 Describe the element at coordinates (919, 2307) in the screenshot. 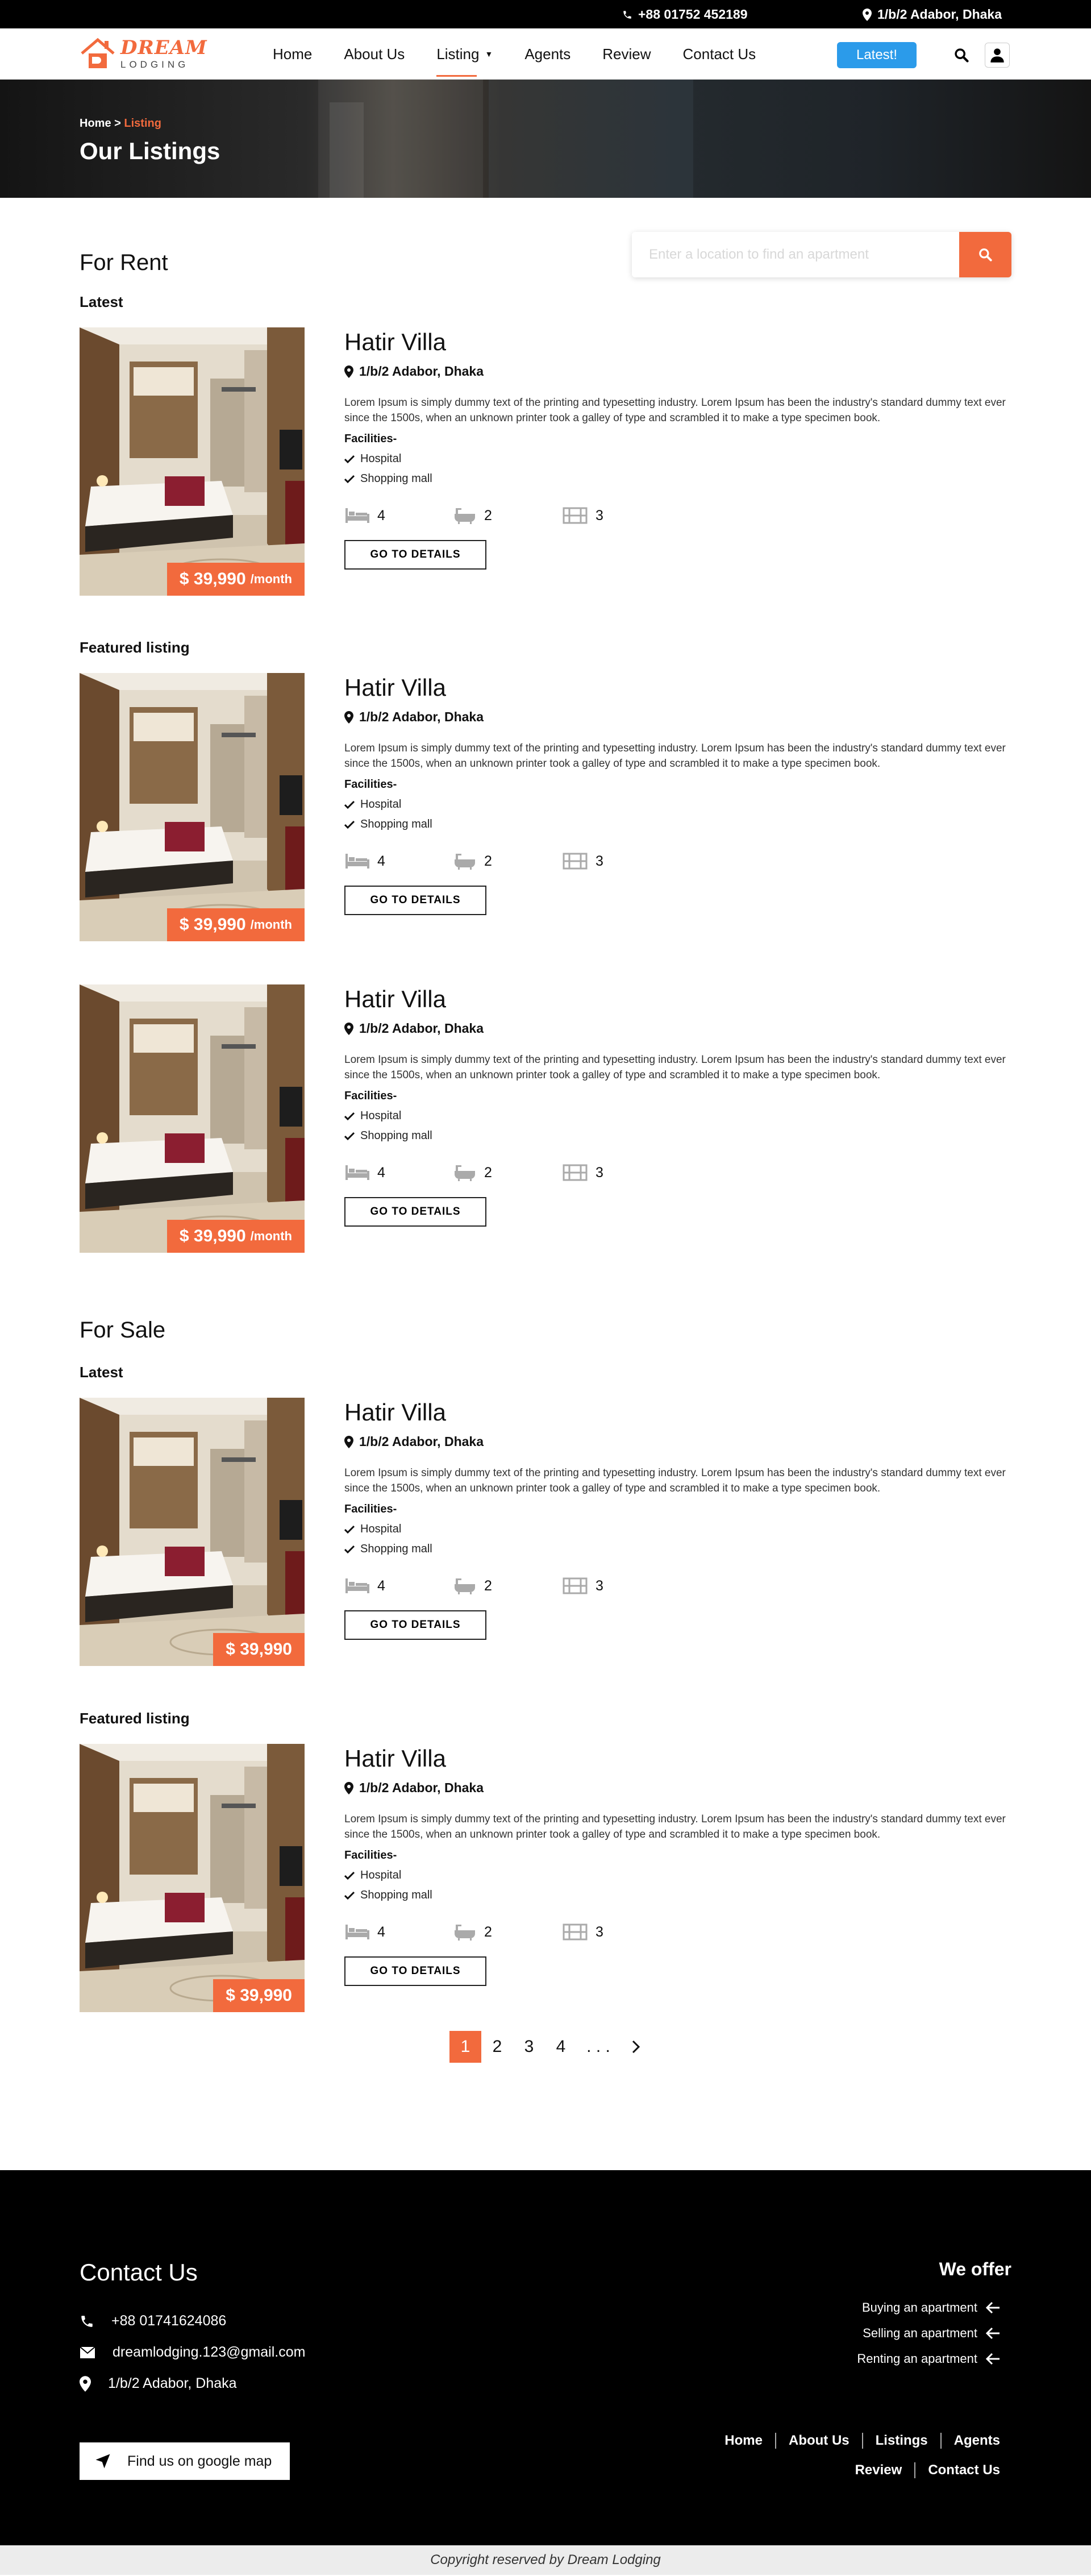

I see `offer-buying-label: Buying an apartment` at that location.